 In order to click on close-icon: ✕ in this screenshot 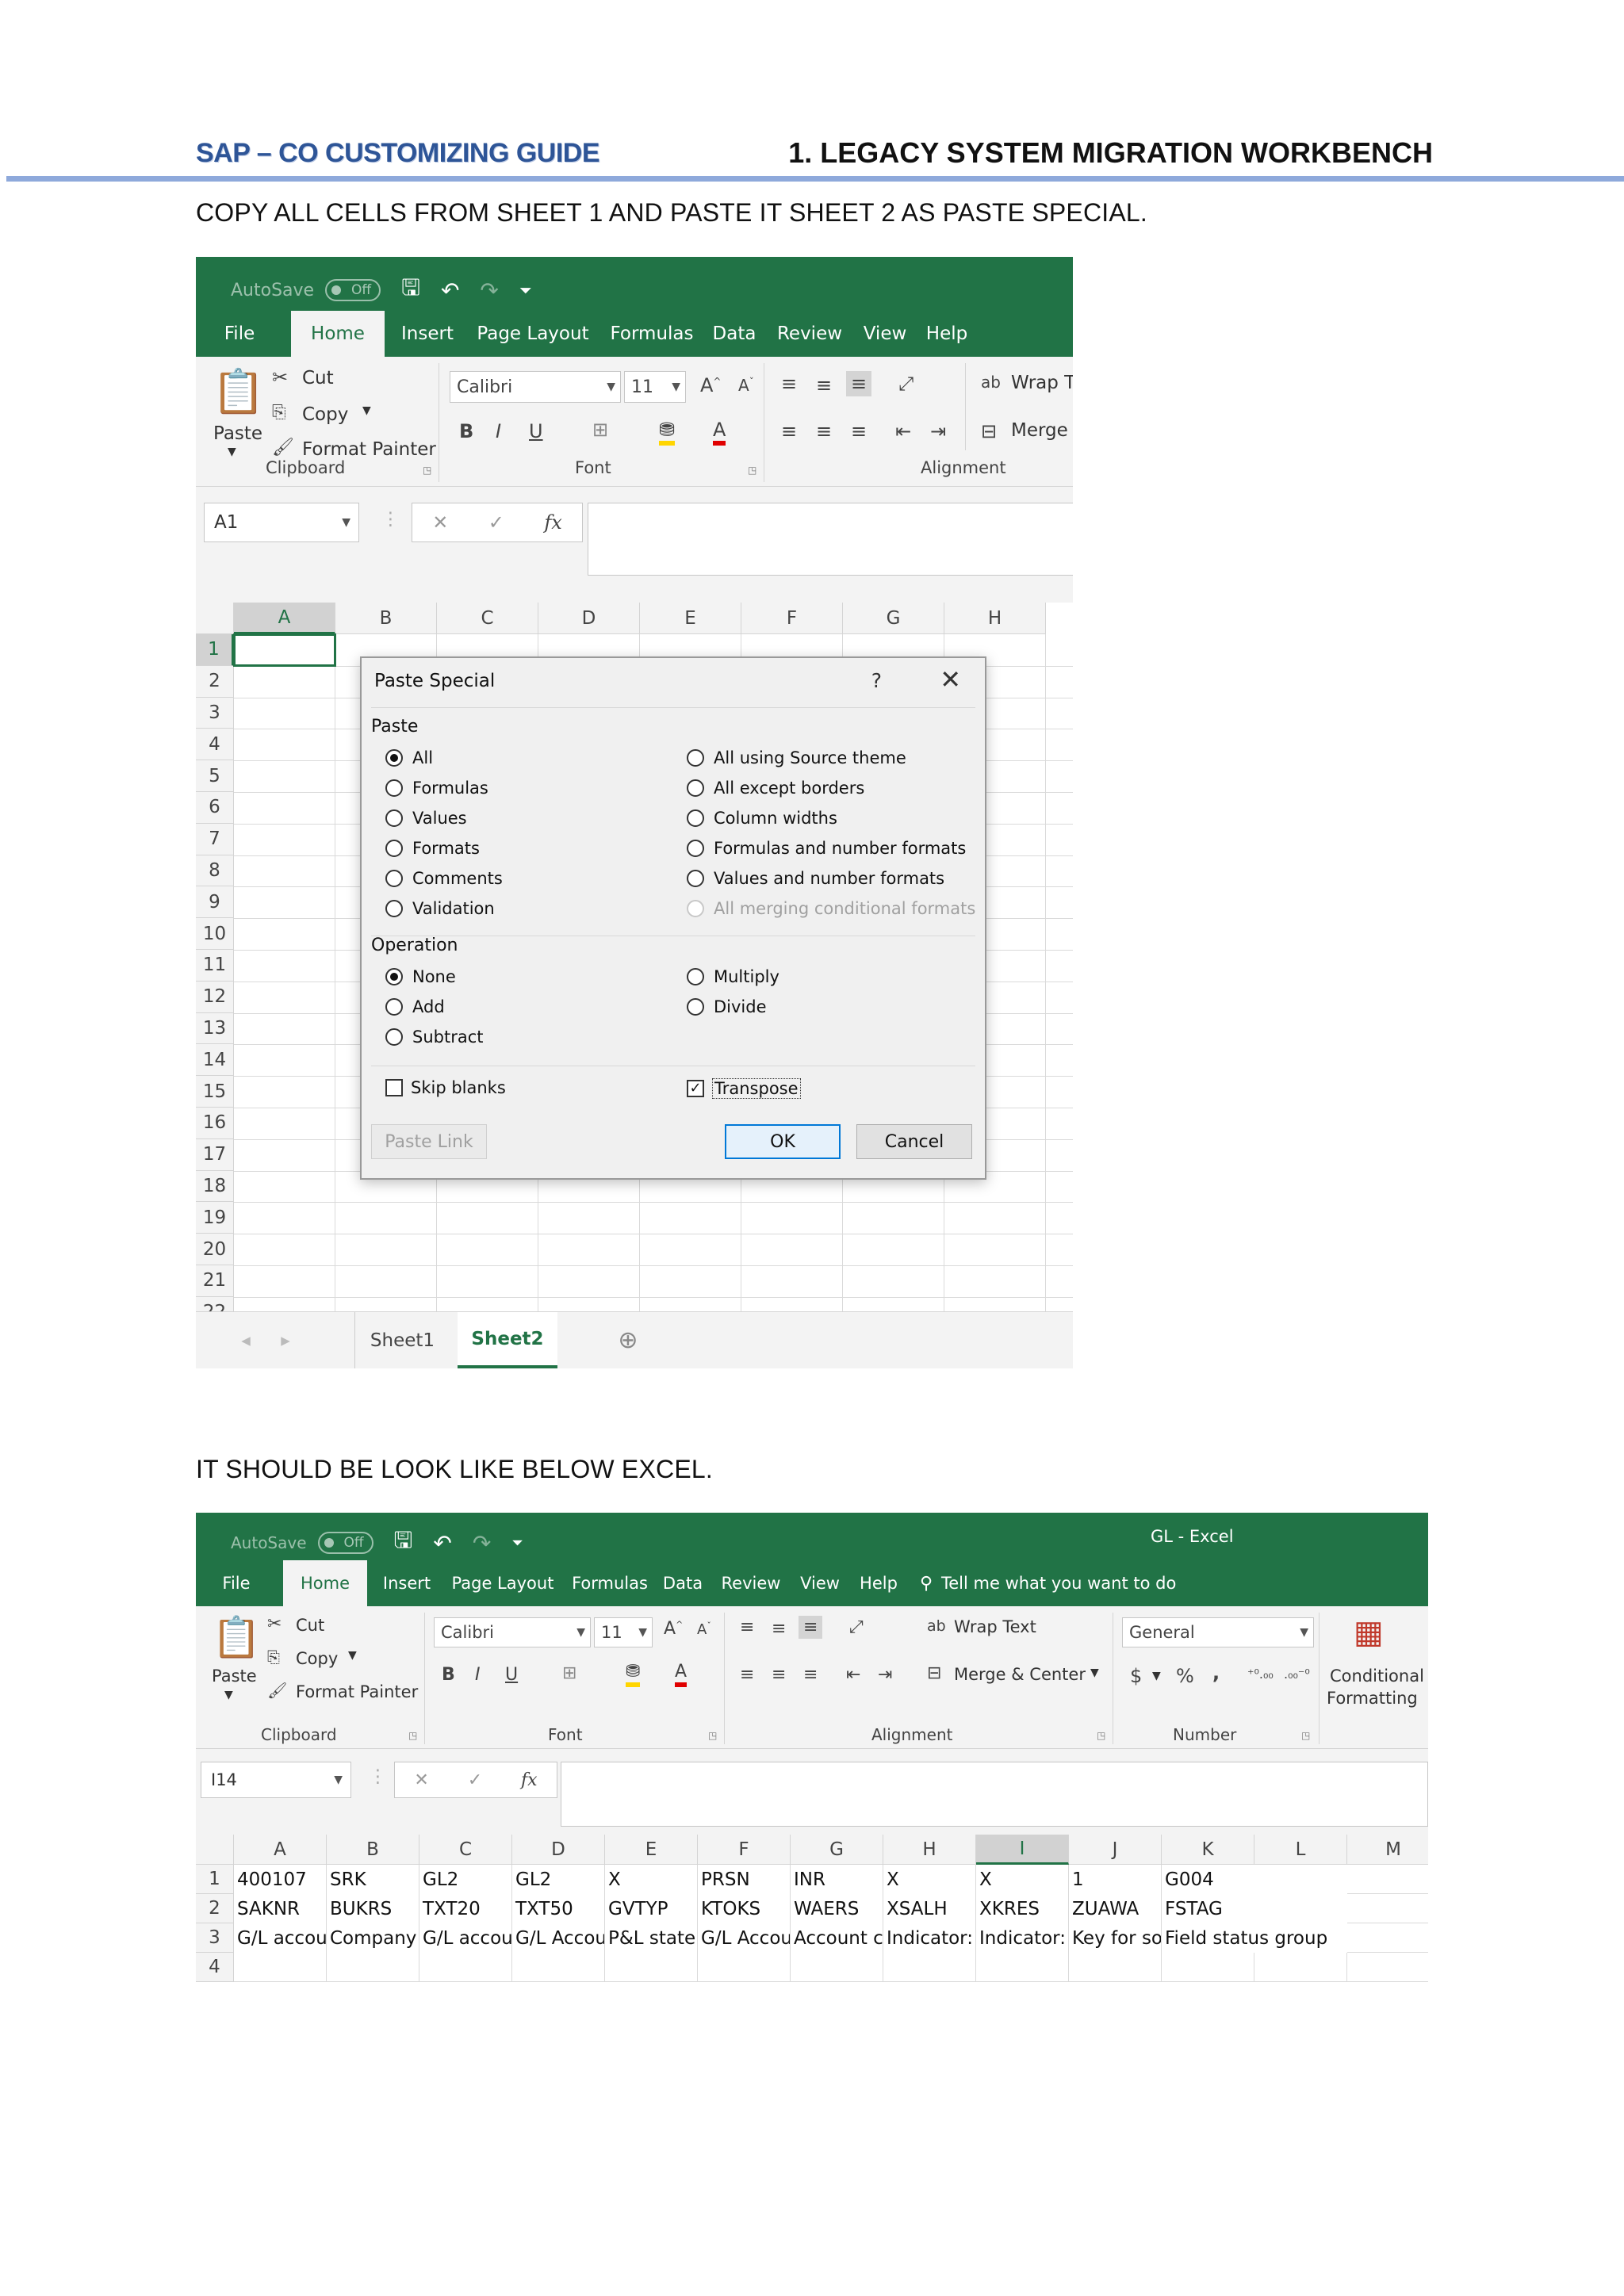, I will do `click(951, 679)`.